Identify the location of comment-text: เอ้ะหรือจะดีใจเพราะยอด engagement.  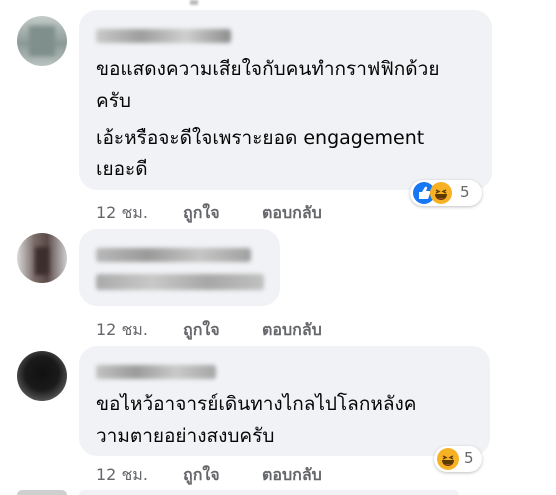
(260, 138).